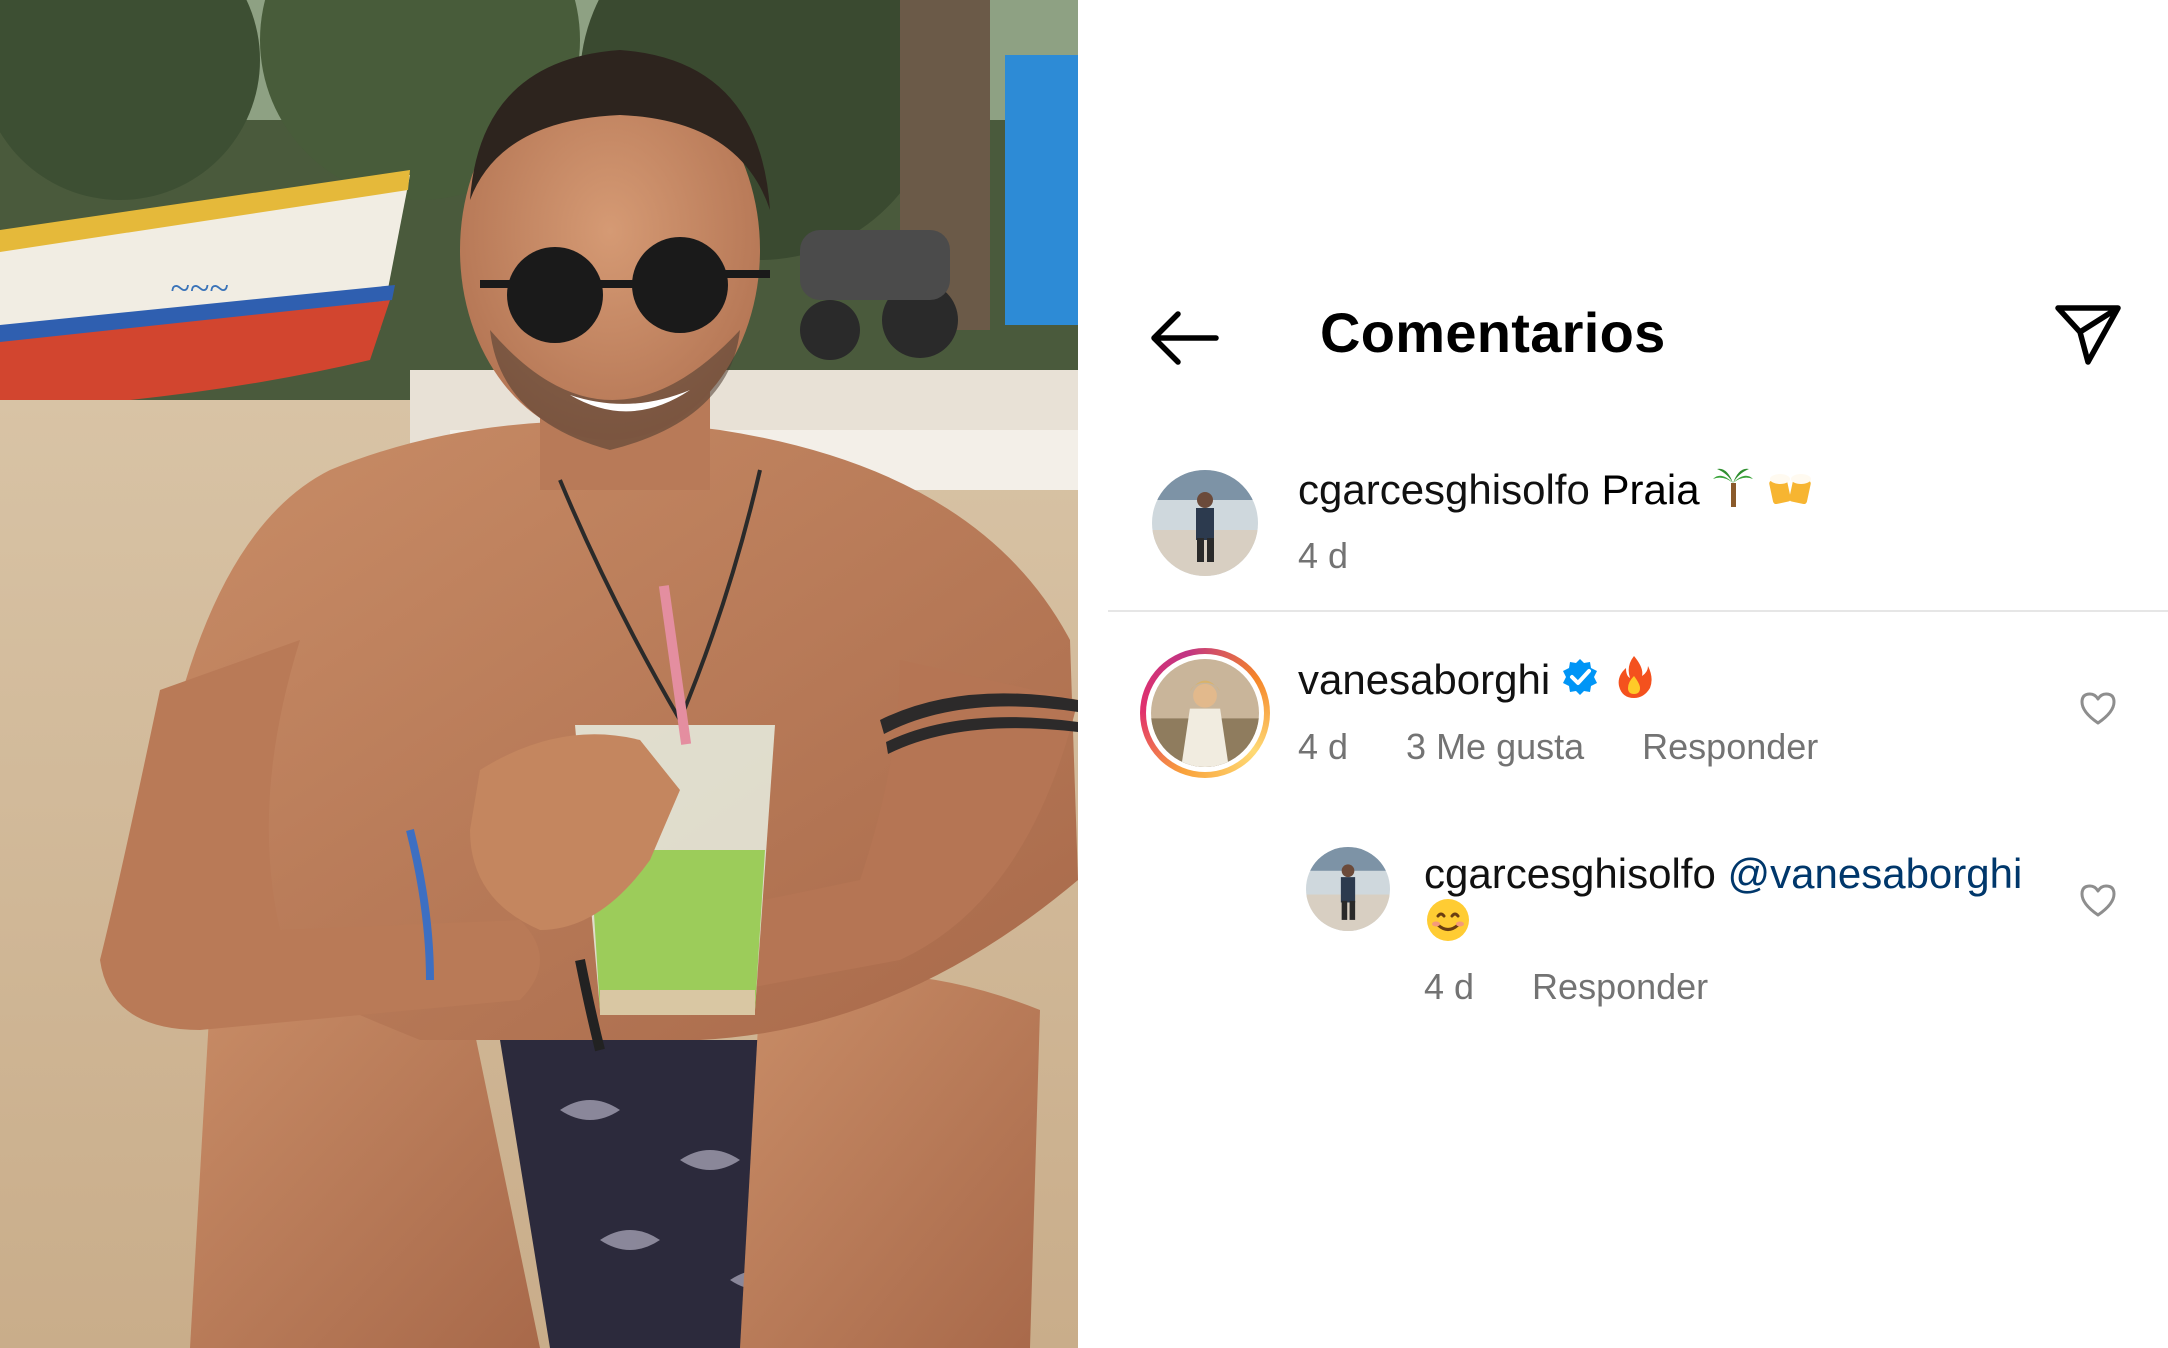 The width and height of the screenshot is (2168, 1348). Describe the element at coordinates (1650, 489) in the screenshot. I see `caption-body: Praia` at that location.